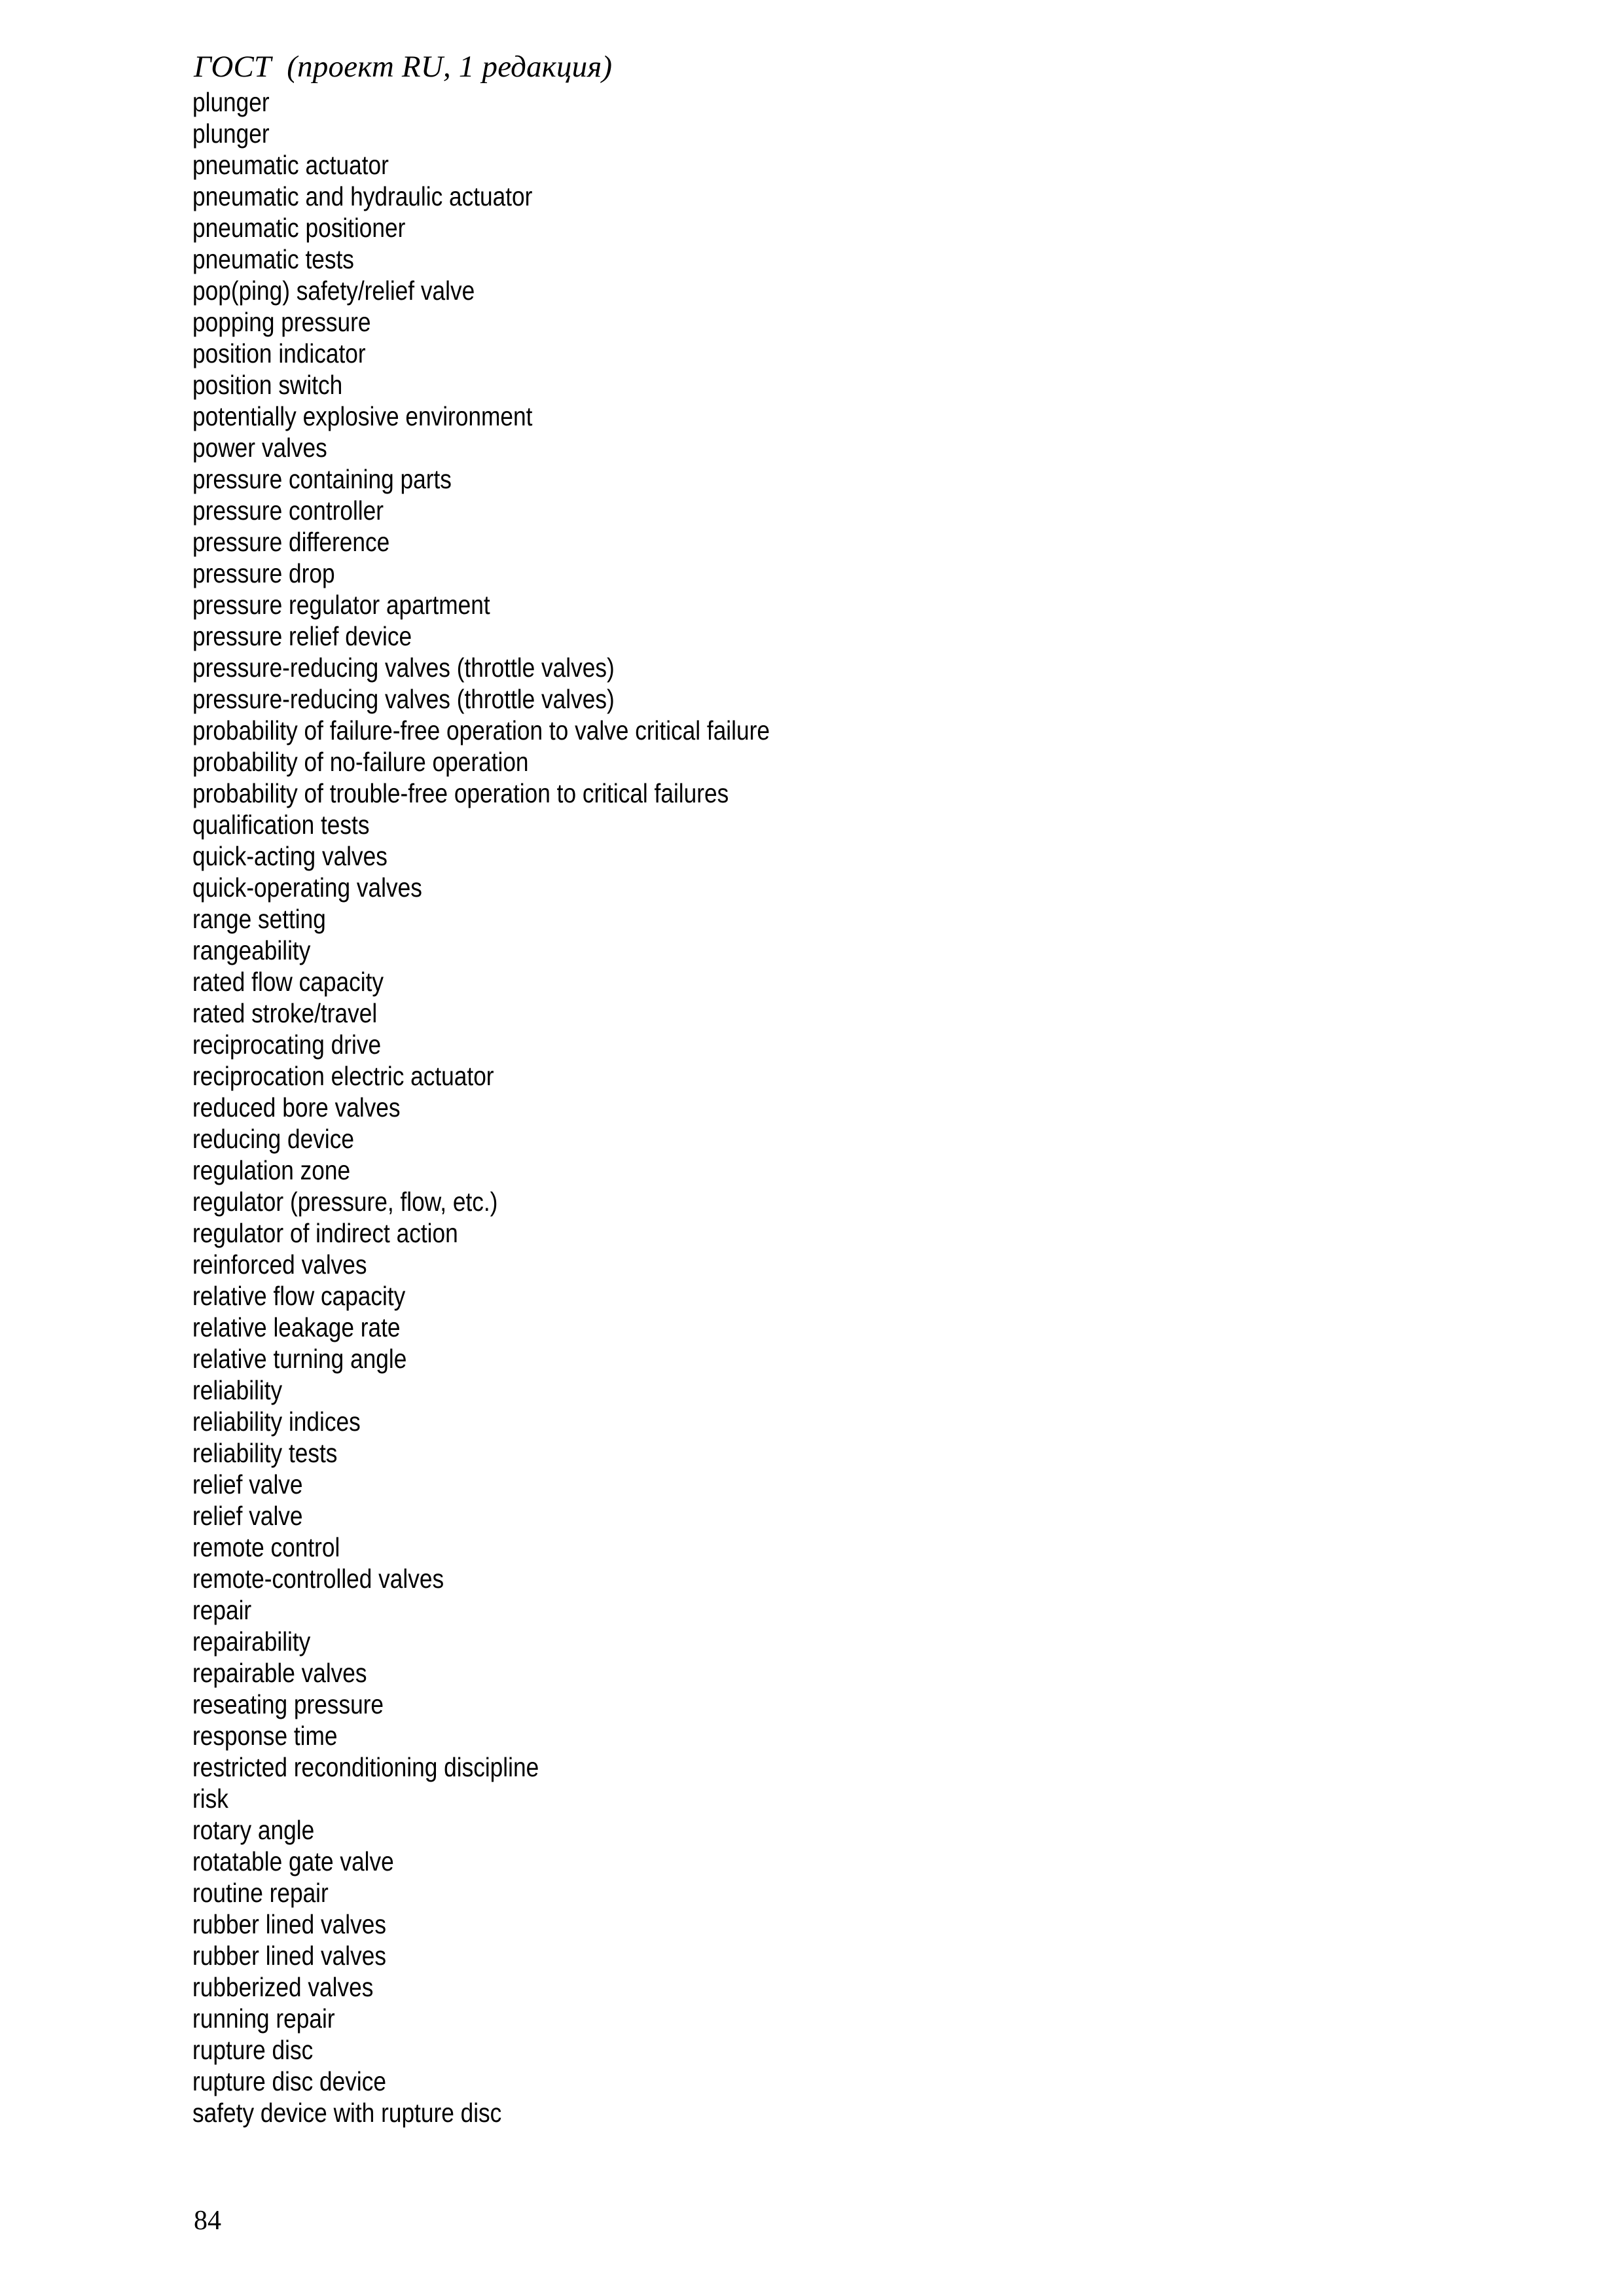 The height and width of the screenshot is (2296, 1624). Describe the element at coordinates (318, 1579) in the screenshot. I see `term-list-item: remote-controlled valves` at that location.